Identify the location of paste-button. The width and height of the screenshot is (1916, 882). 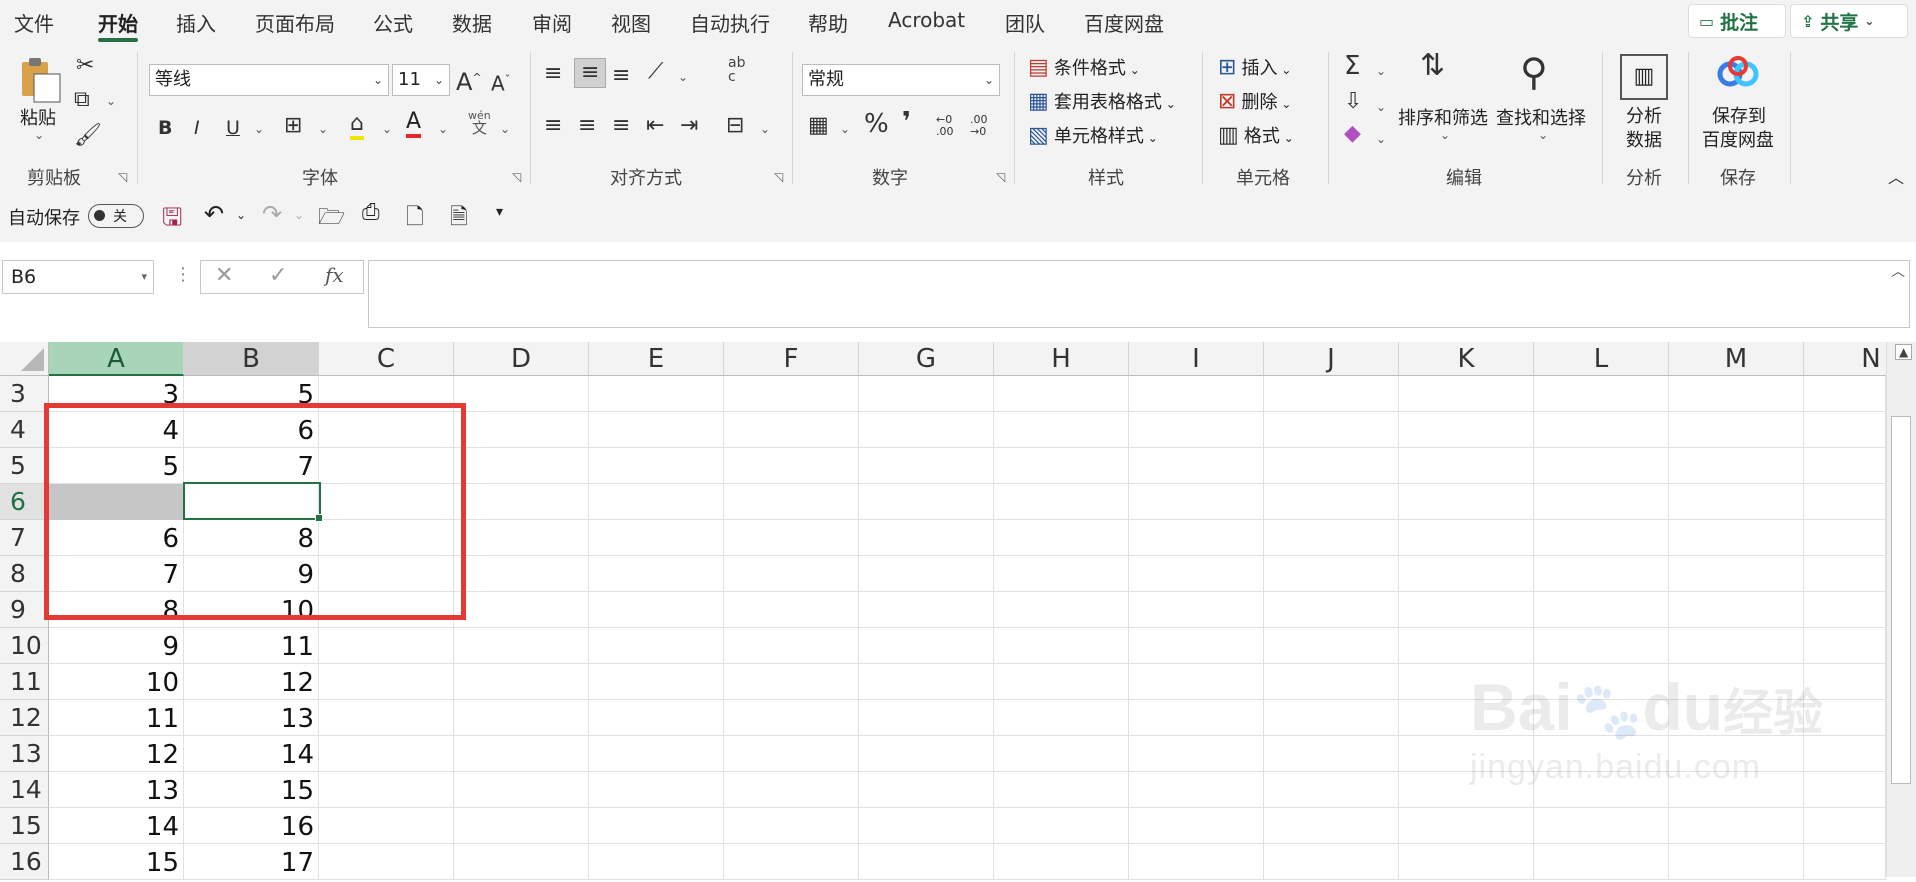
(40, 79).